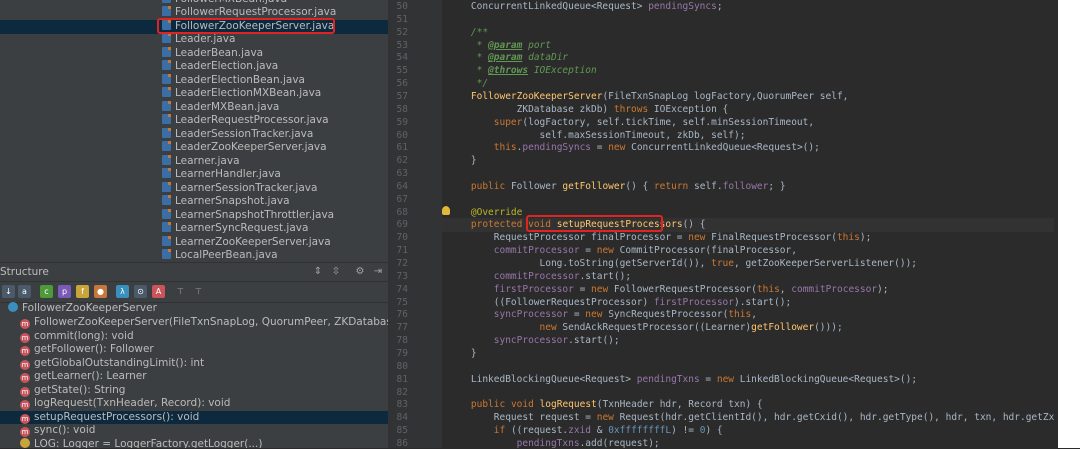 The image size is (1080, 449). What do you see at coordinates (77, 337) in the screenshot?
I see `structure-member: m commit(long): void` at bounding box center [77, 337].